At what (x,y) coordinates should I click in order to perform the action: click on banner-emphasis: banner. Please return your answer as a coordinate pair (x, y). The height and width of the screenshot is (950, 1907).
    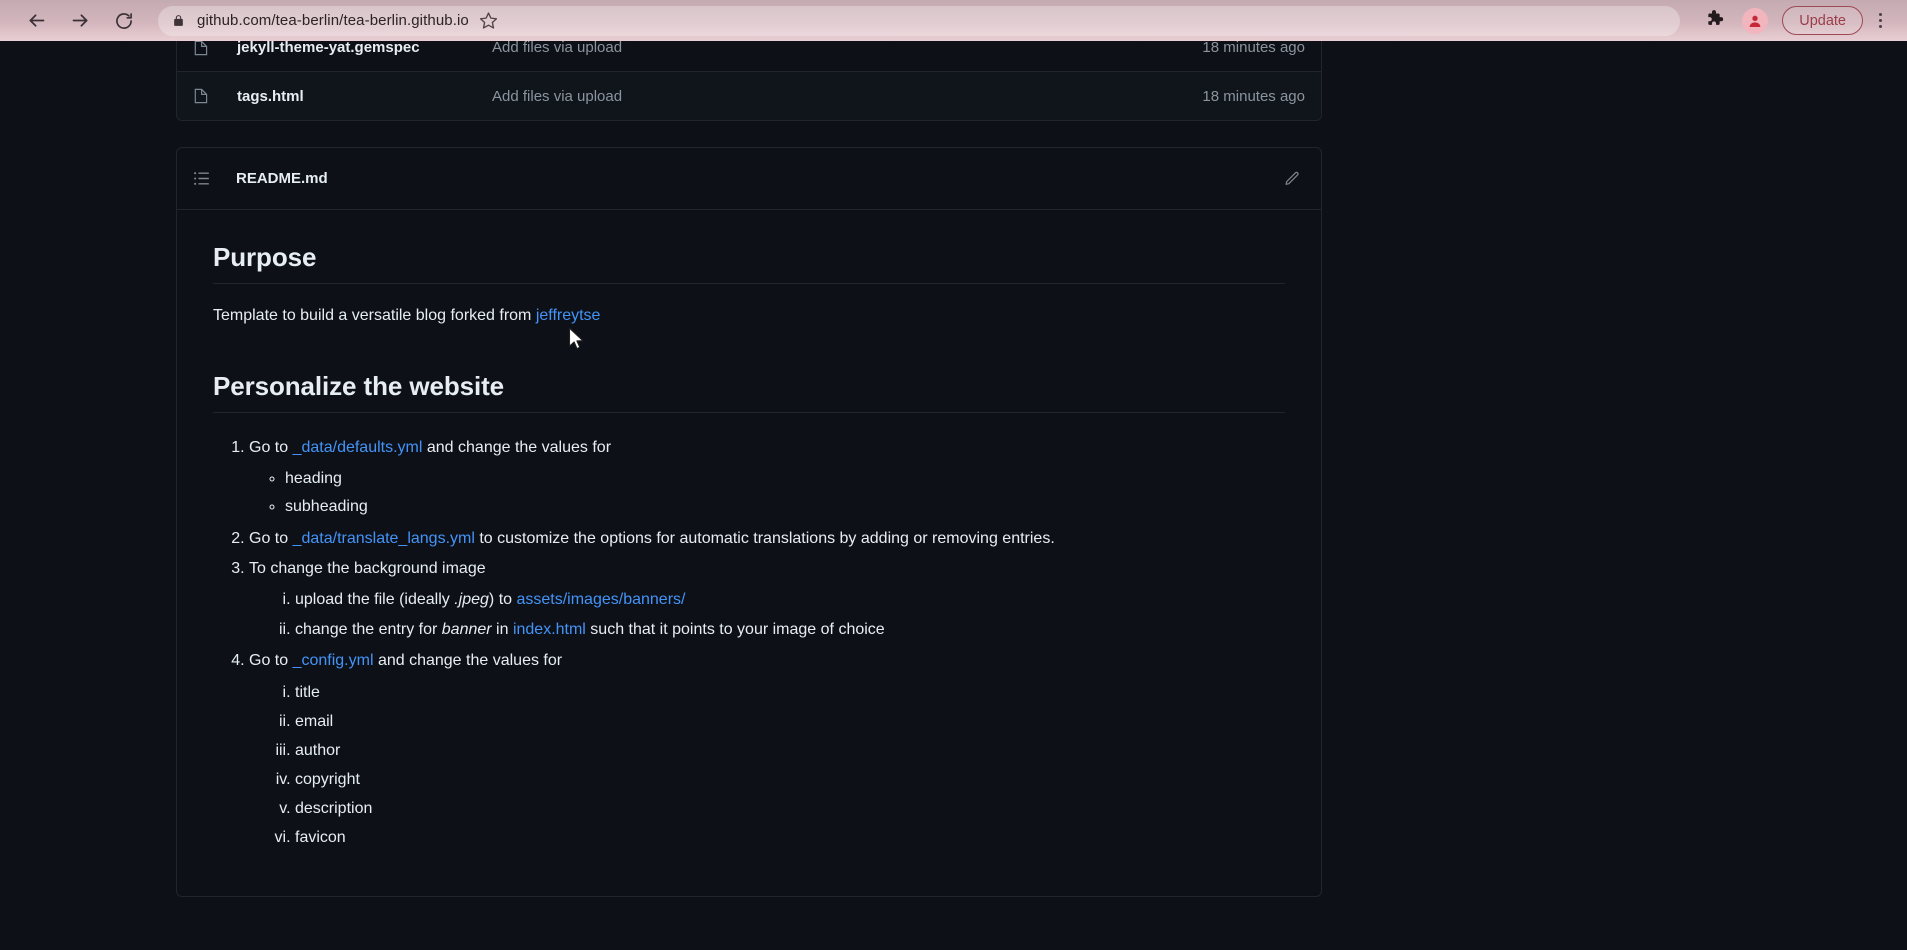
    Looking at the image, I should click on (466, 629).